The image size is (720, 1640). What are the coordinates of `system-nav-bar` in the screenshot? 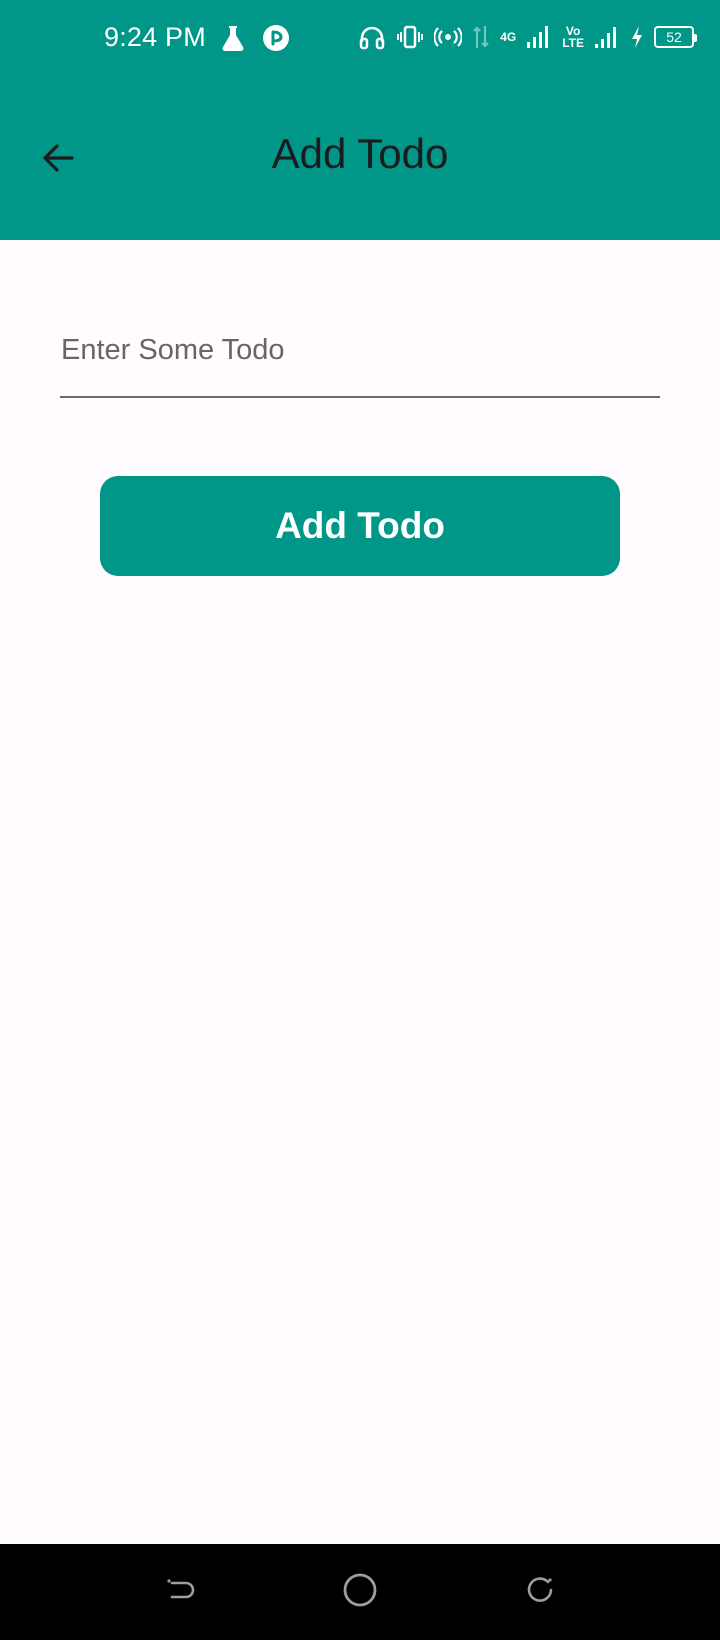 It's located at (360, 1592).